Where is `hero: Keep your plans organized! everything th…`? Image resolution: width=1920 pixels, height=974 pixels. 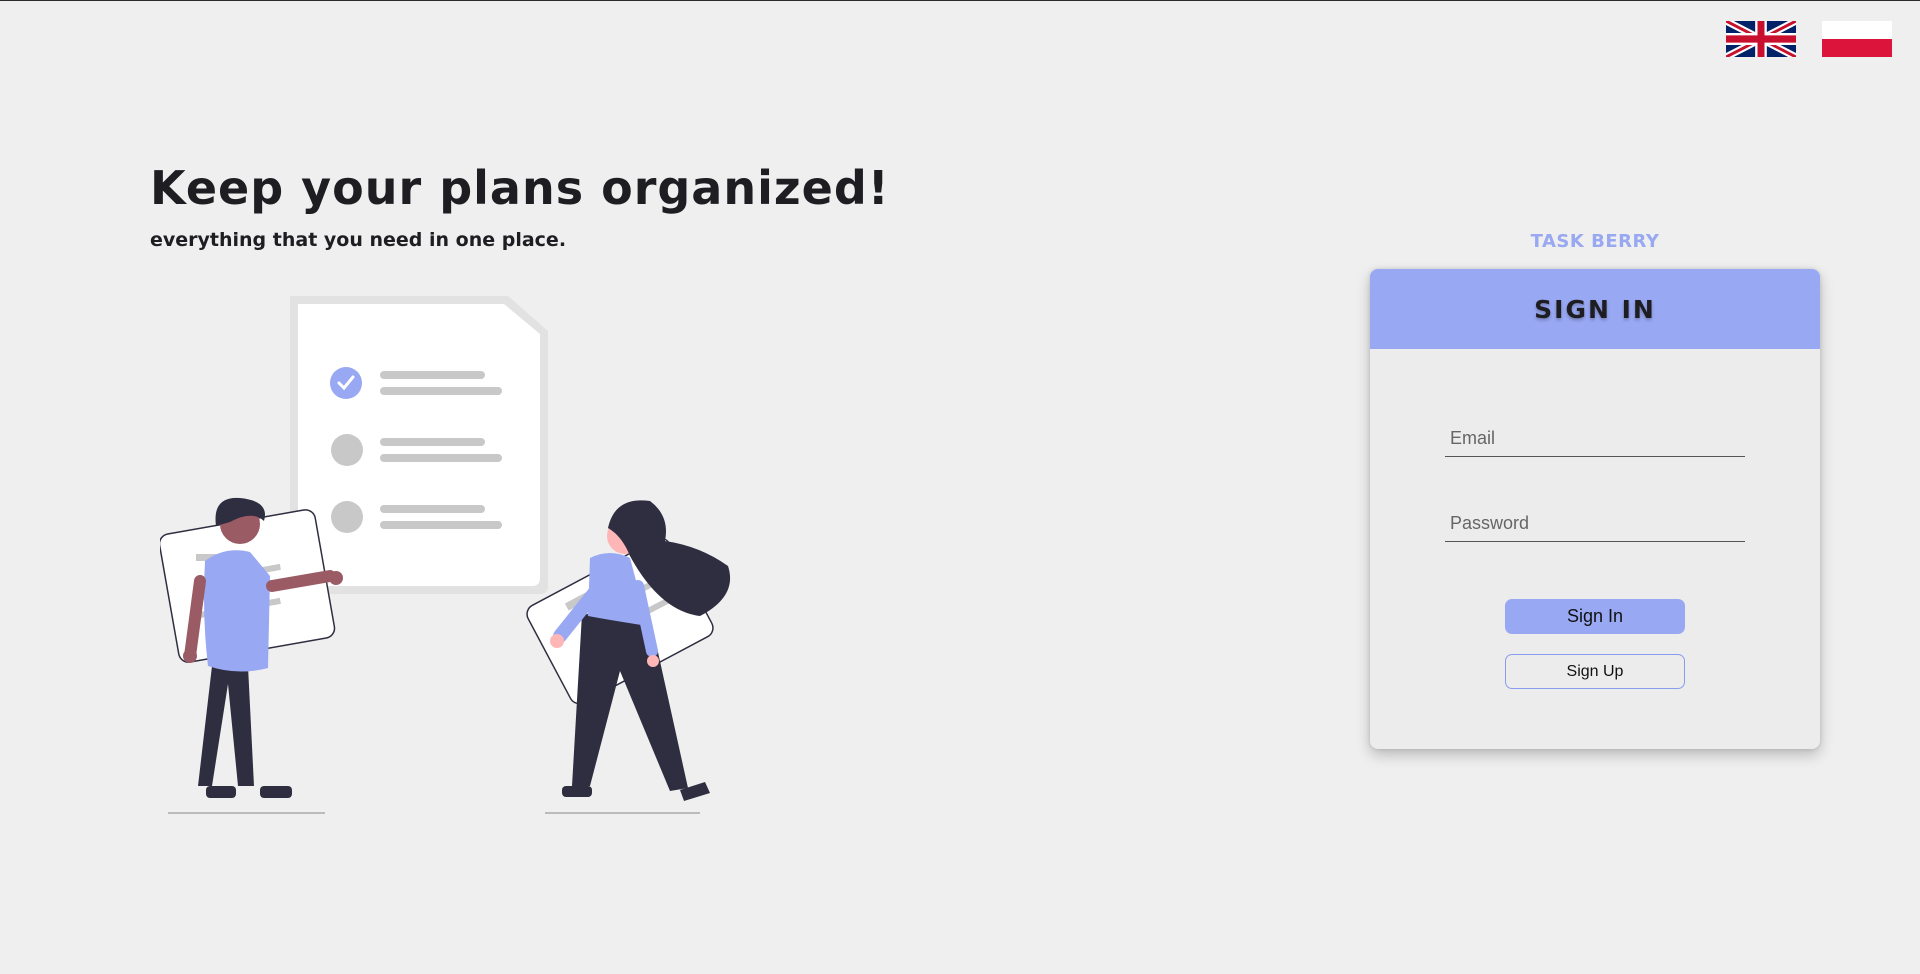
hero: Keep your plans organized! everything th… is located at coordinates (520, 206).